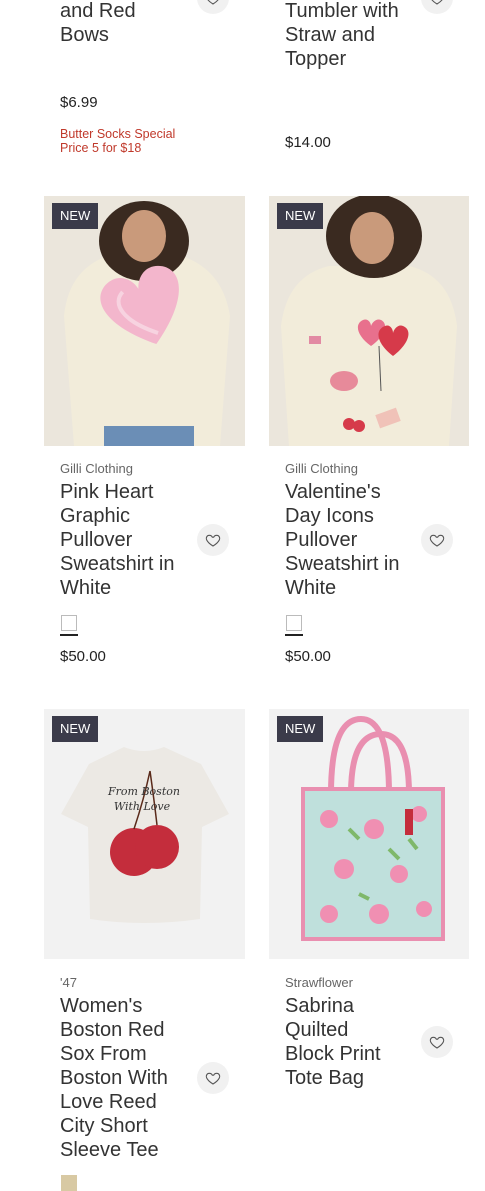 The height and width of the screenshot is (1191, 485). Describe the element at coordinates (68, 982) in the screenshot. I see `brand-name: '47` at that location.